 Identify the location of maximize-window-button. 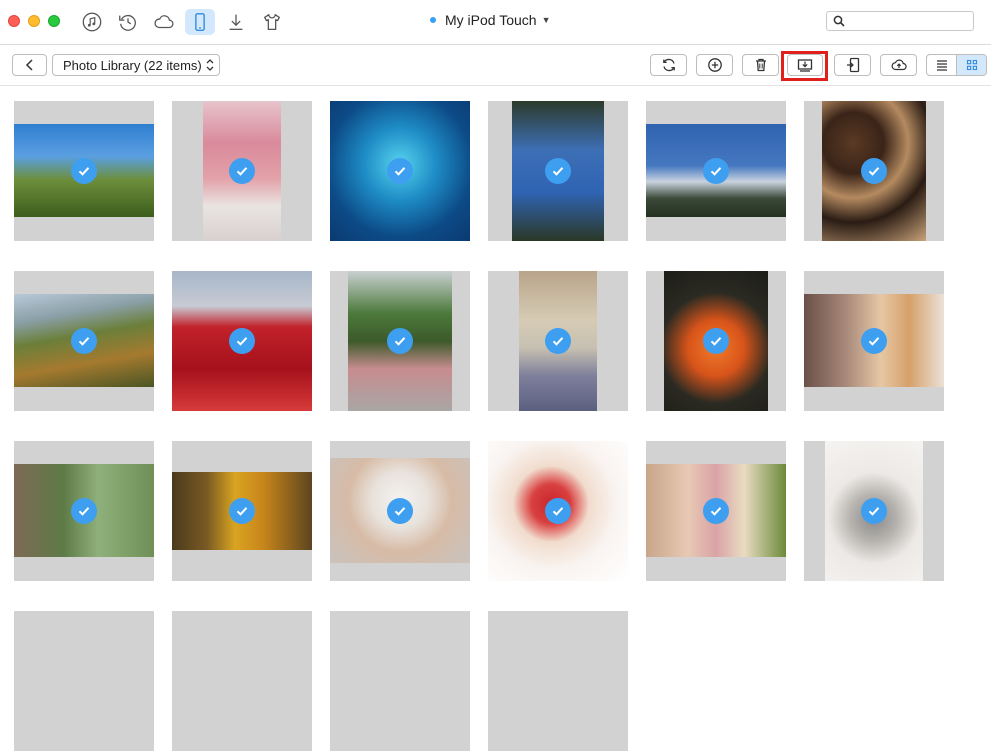
(54, 21).